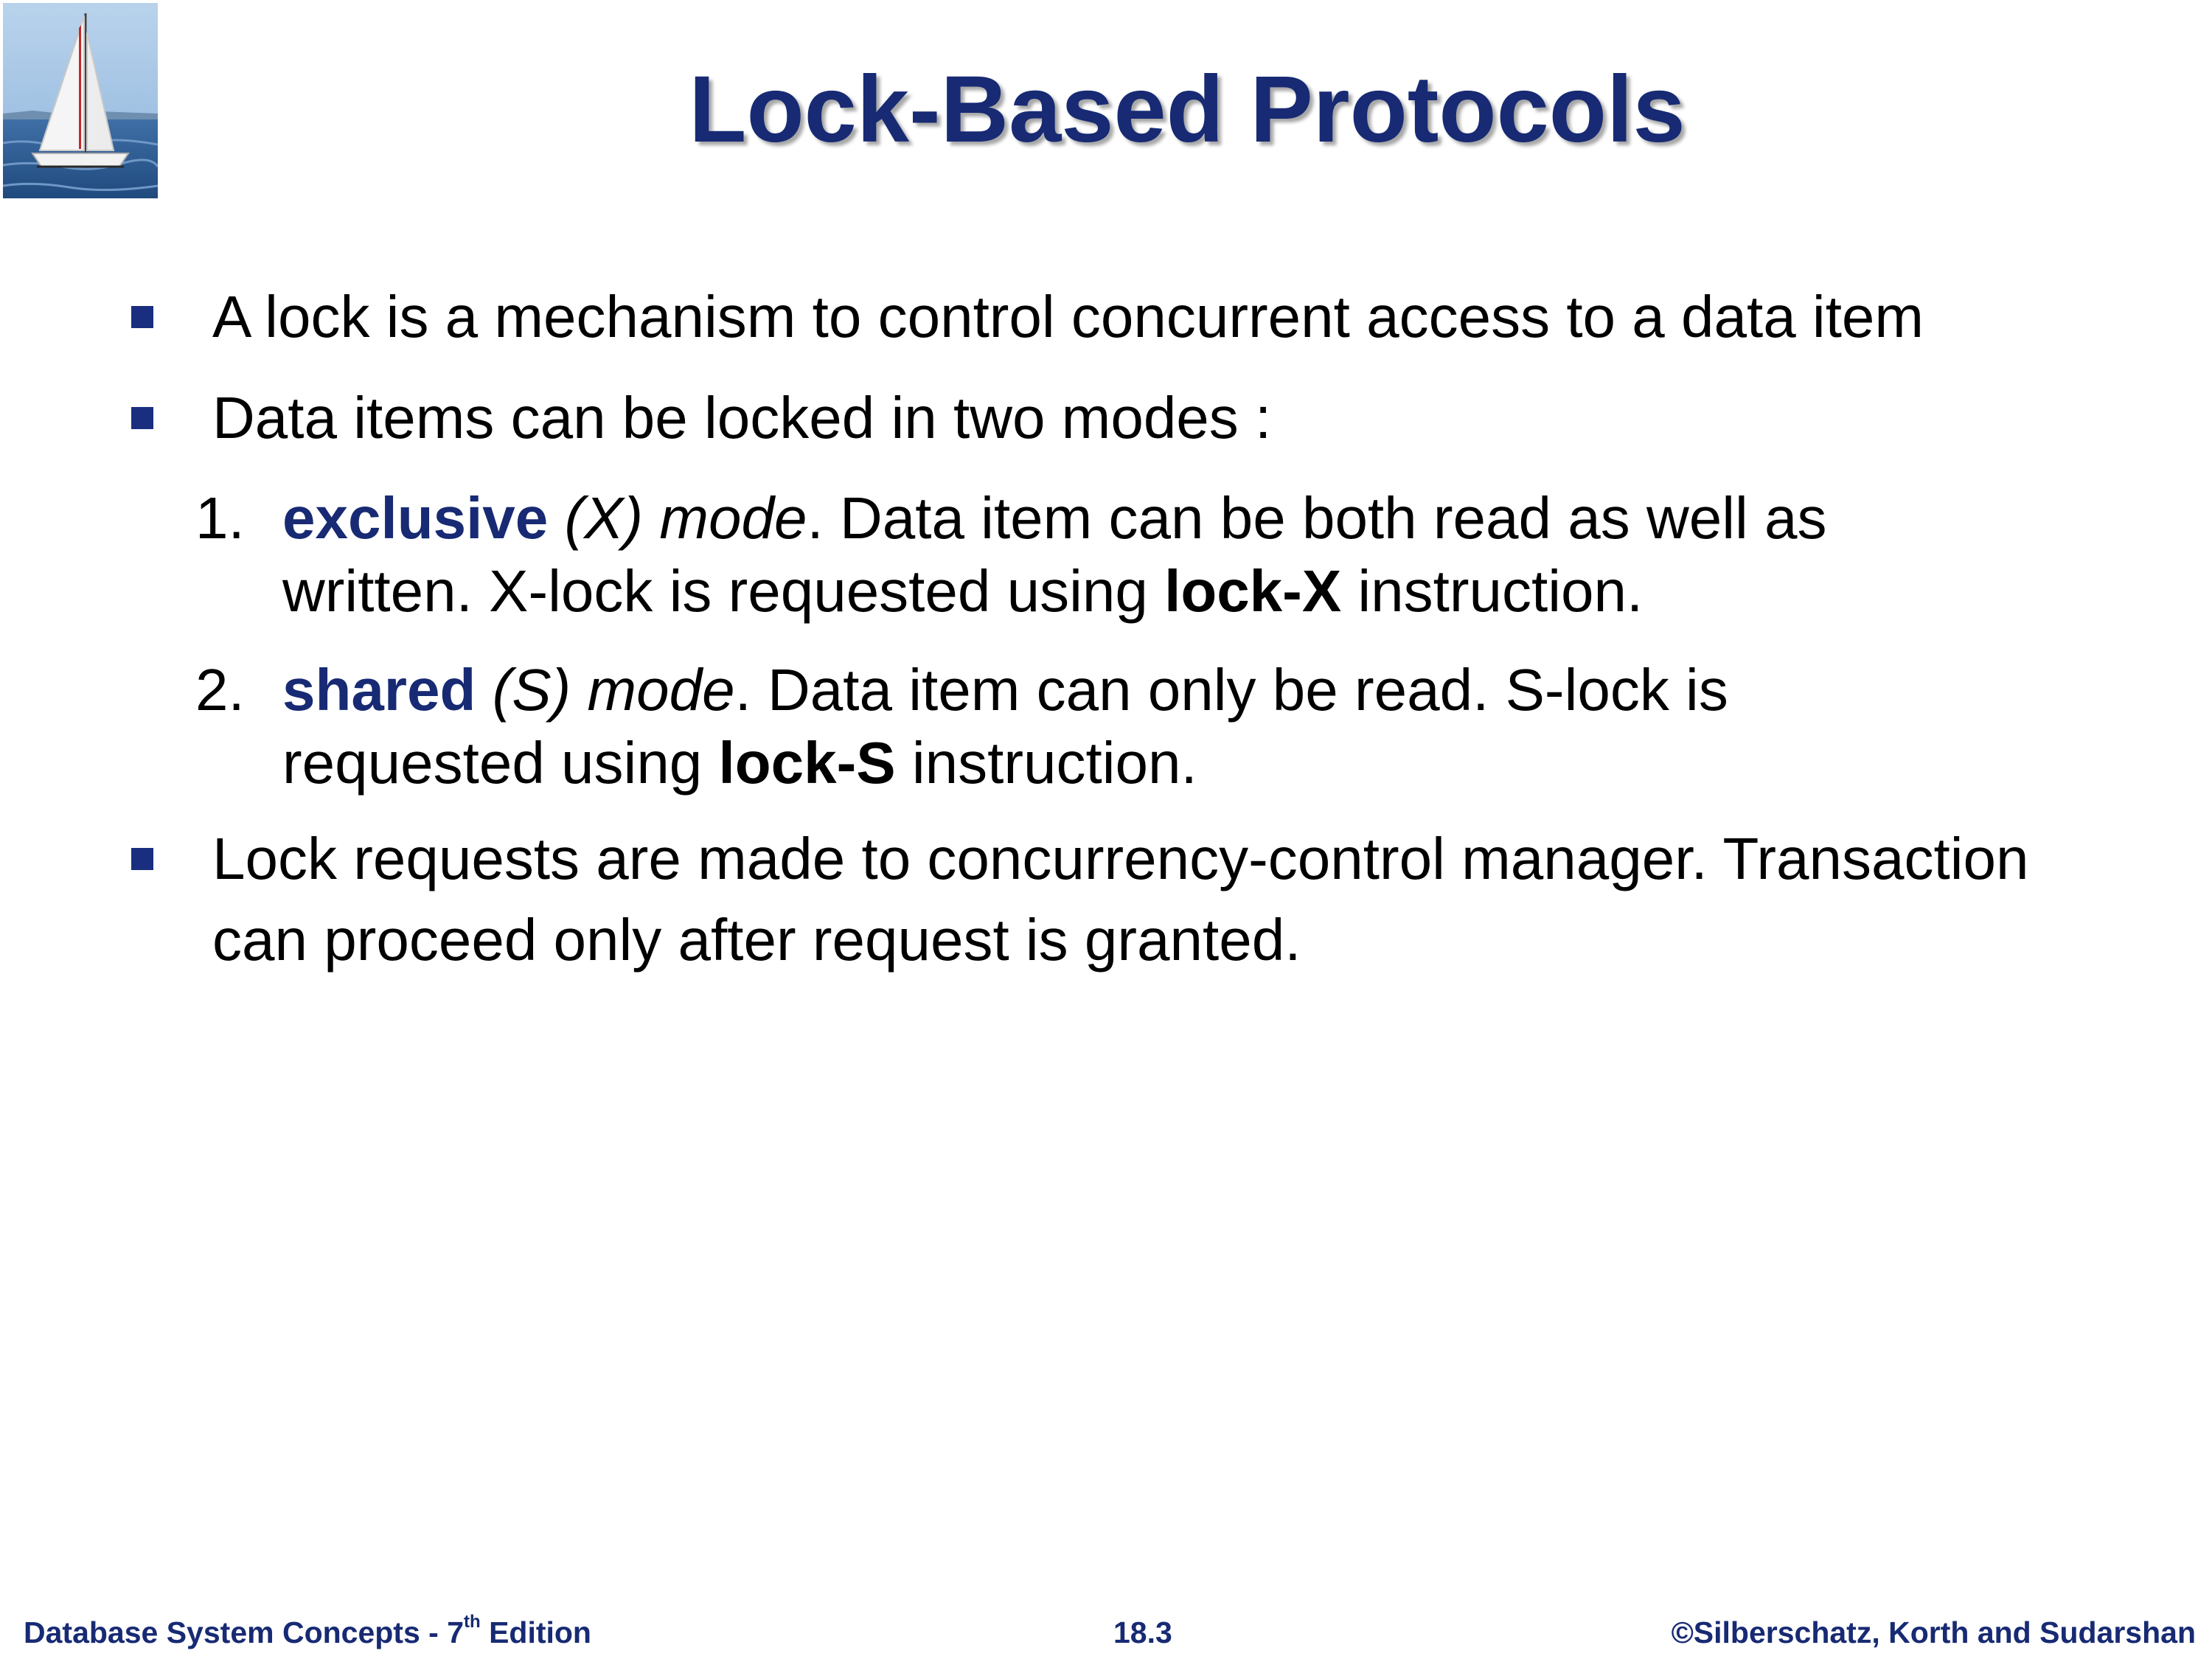  I want to click on footer-page-number: 18.3, so click(1142, 1632).